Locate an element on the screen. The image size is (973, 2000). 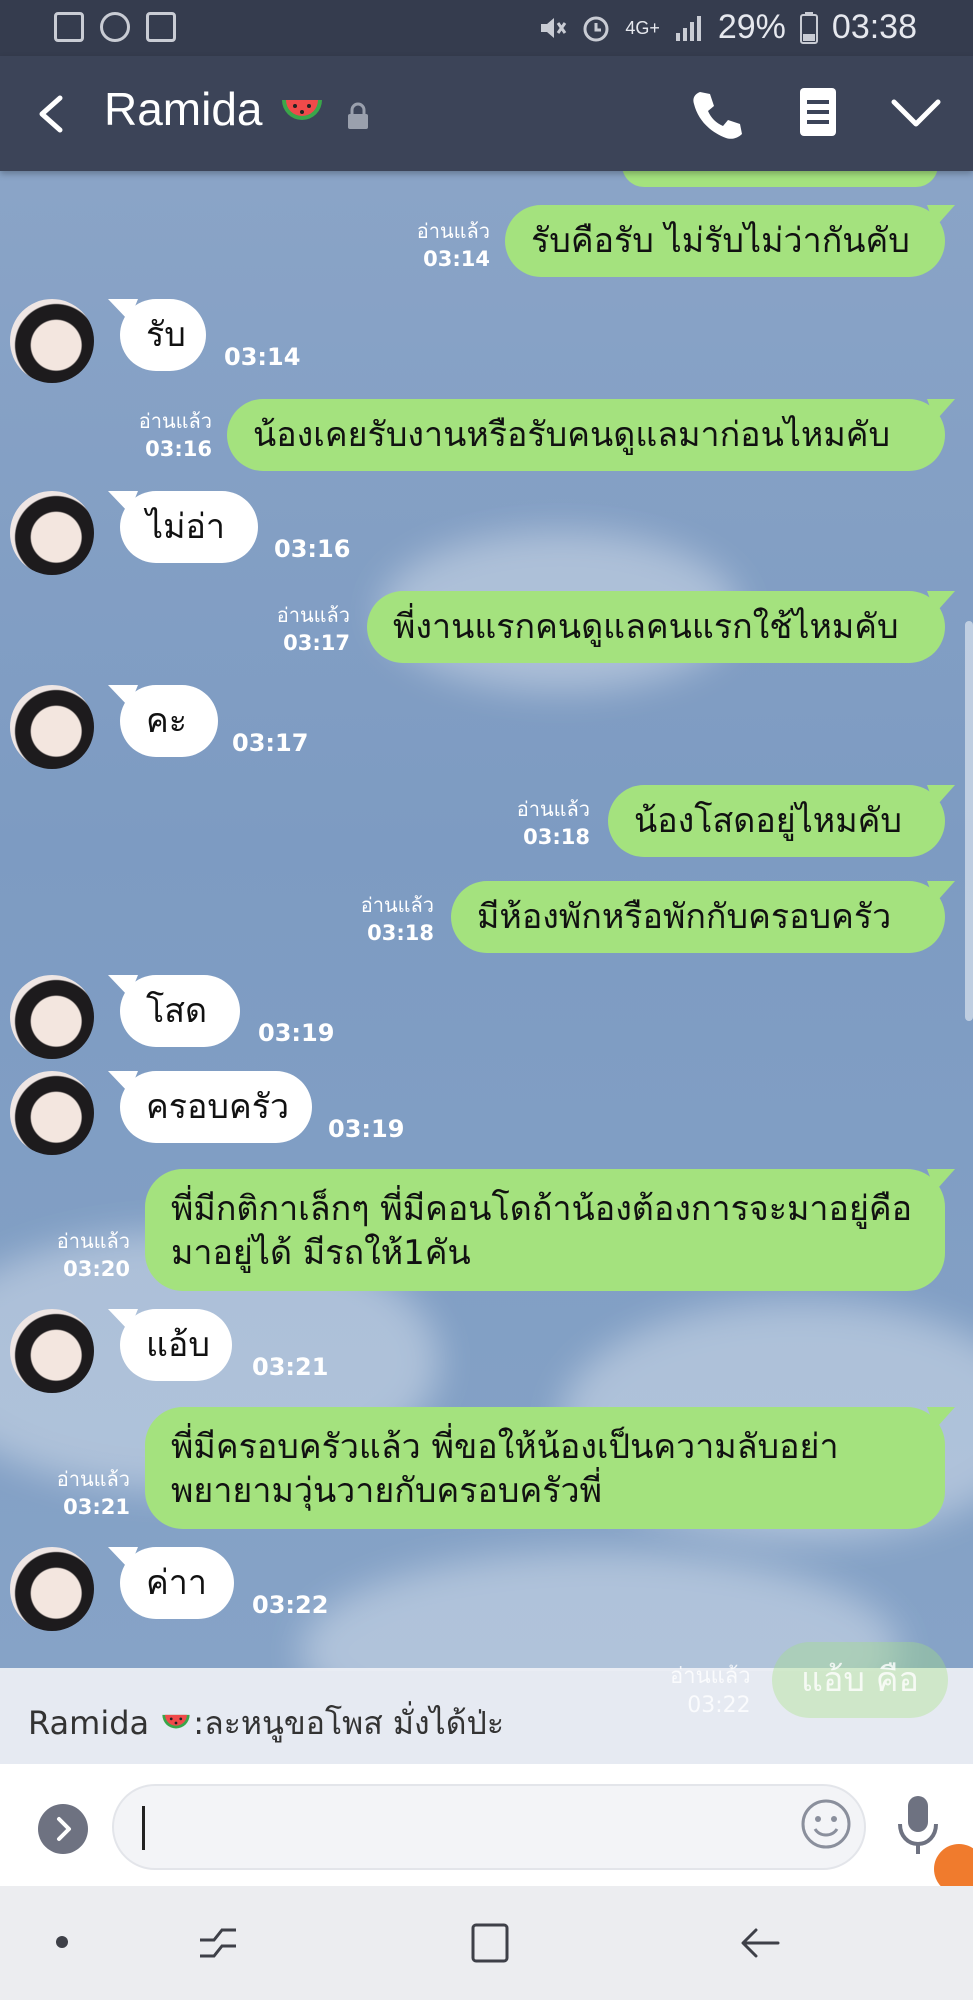
preview-text: Ramida :ละหนูขอโพส มั่งได้ป่ะ is located at coordinates (266, 1723).